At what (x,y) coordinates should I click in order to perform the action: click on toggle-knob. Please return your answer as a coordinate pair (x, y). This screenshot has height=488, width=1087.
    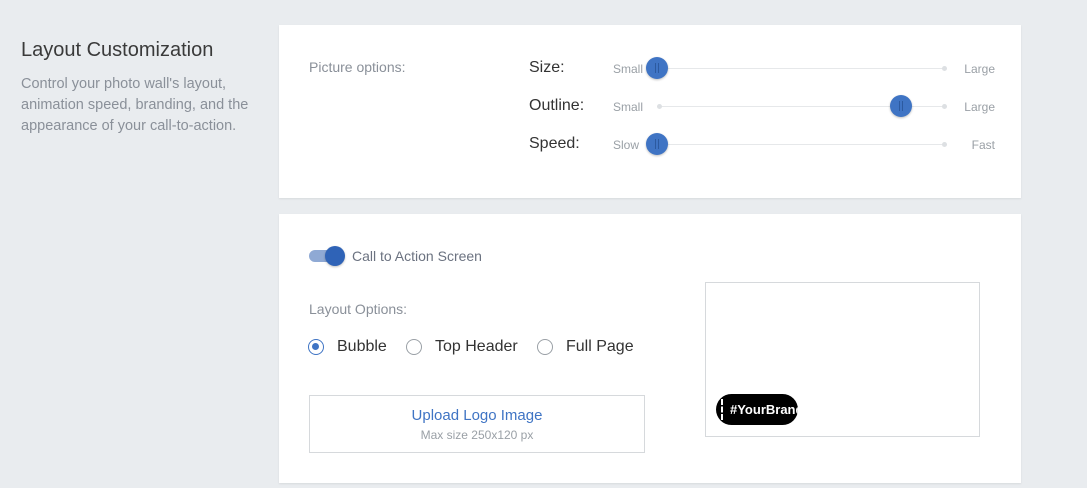
    Looking at the image, I should click on (335, 256).